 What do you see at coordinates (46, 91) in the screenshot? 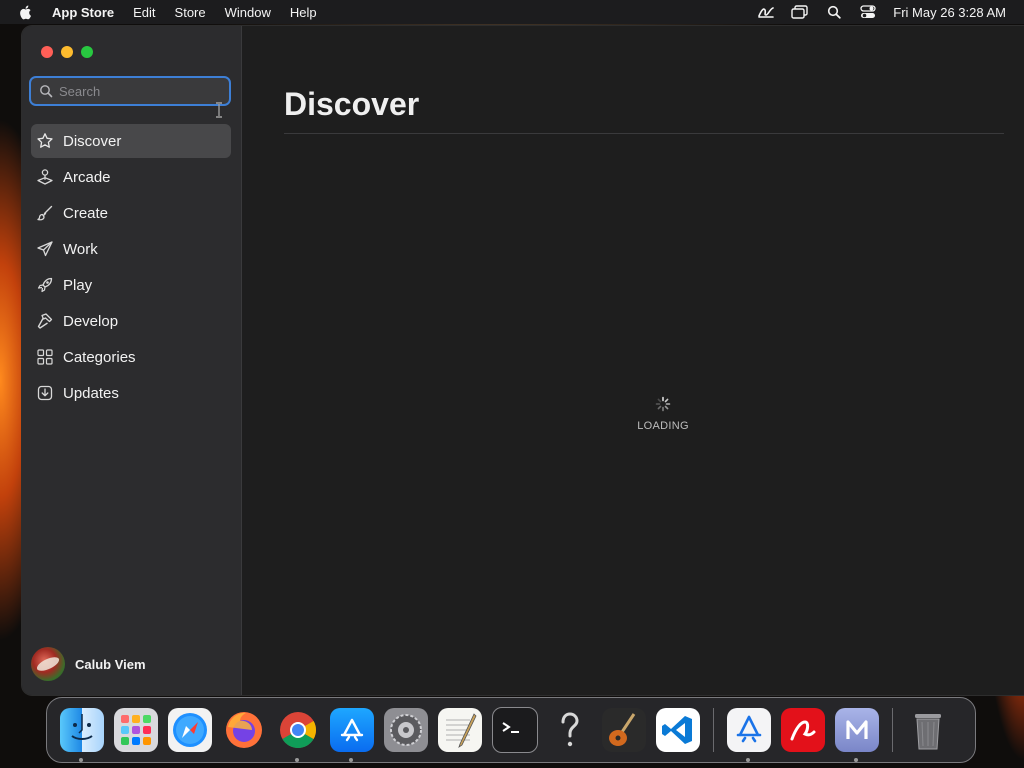
I see `search-icon` at bounding box center [46, 91].